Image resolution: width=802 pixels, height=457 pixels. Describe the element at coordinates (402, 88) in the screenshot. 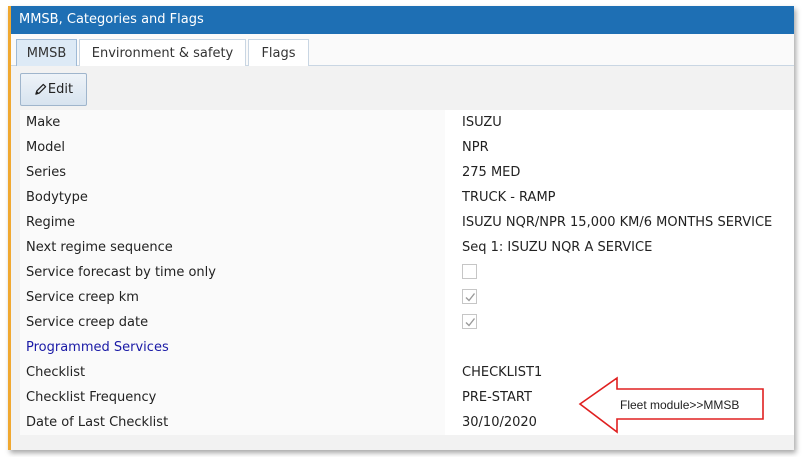

I see `toolbar: Edit` at that location.